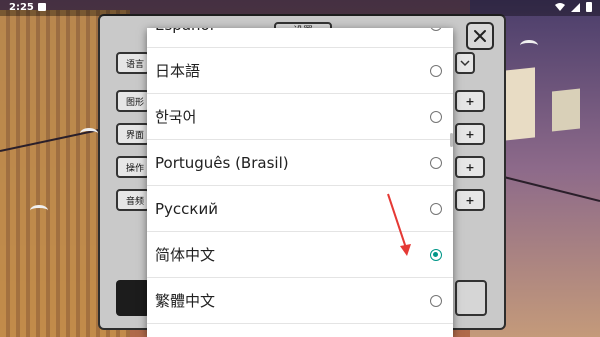 This screenshot has width=600, height=337. What do you see at coordinates (470, 134) in the screenshot?
I see `interface-expand-button: +` at bounding box center [470, 134].